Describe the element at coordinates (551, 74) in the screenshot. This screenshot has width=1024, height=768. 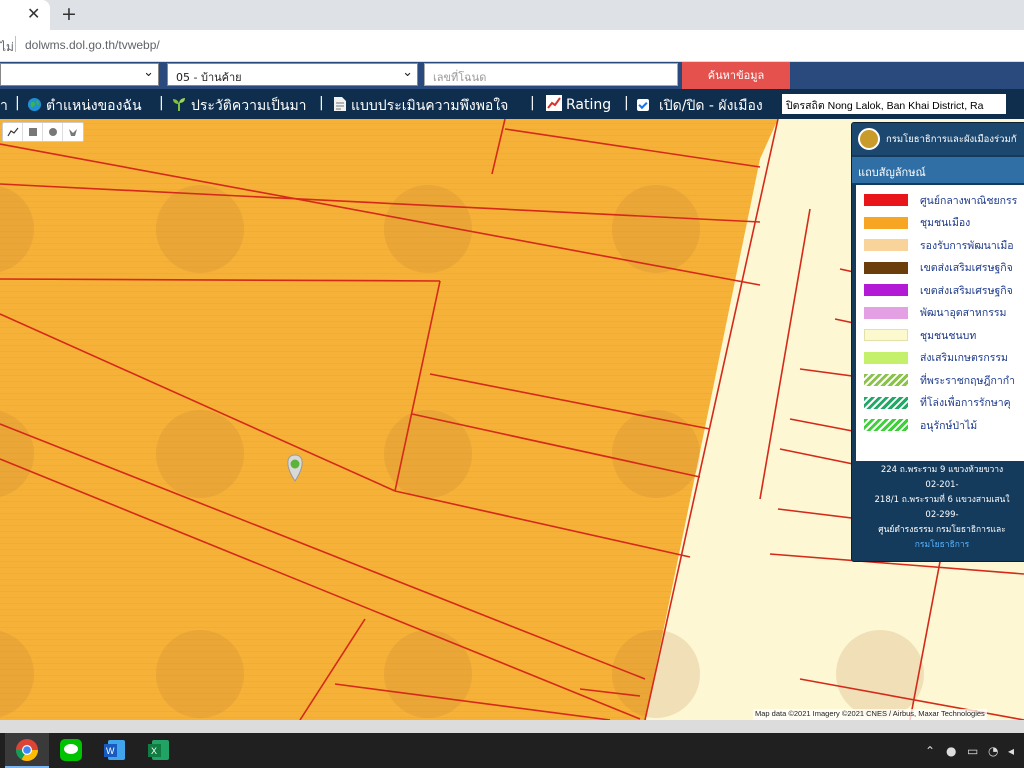
I see `parcel-number-input: เลขที่โฉนด` at that location.